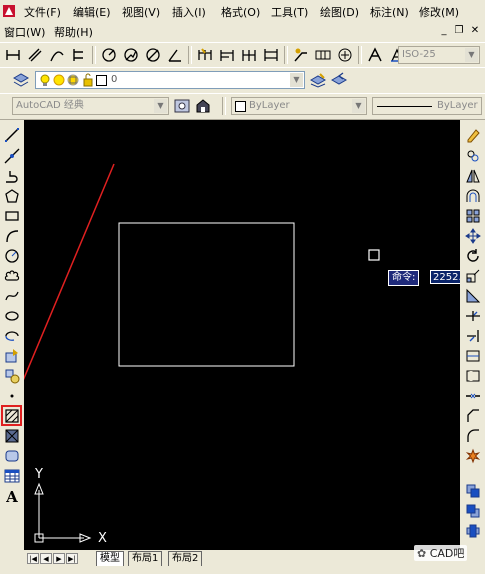  I want to click on last-tab-icon: ▶|, so click(72, 558).